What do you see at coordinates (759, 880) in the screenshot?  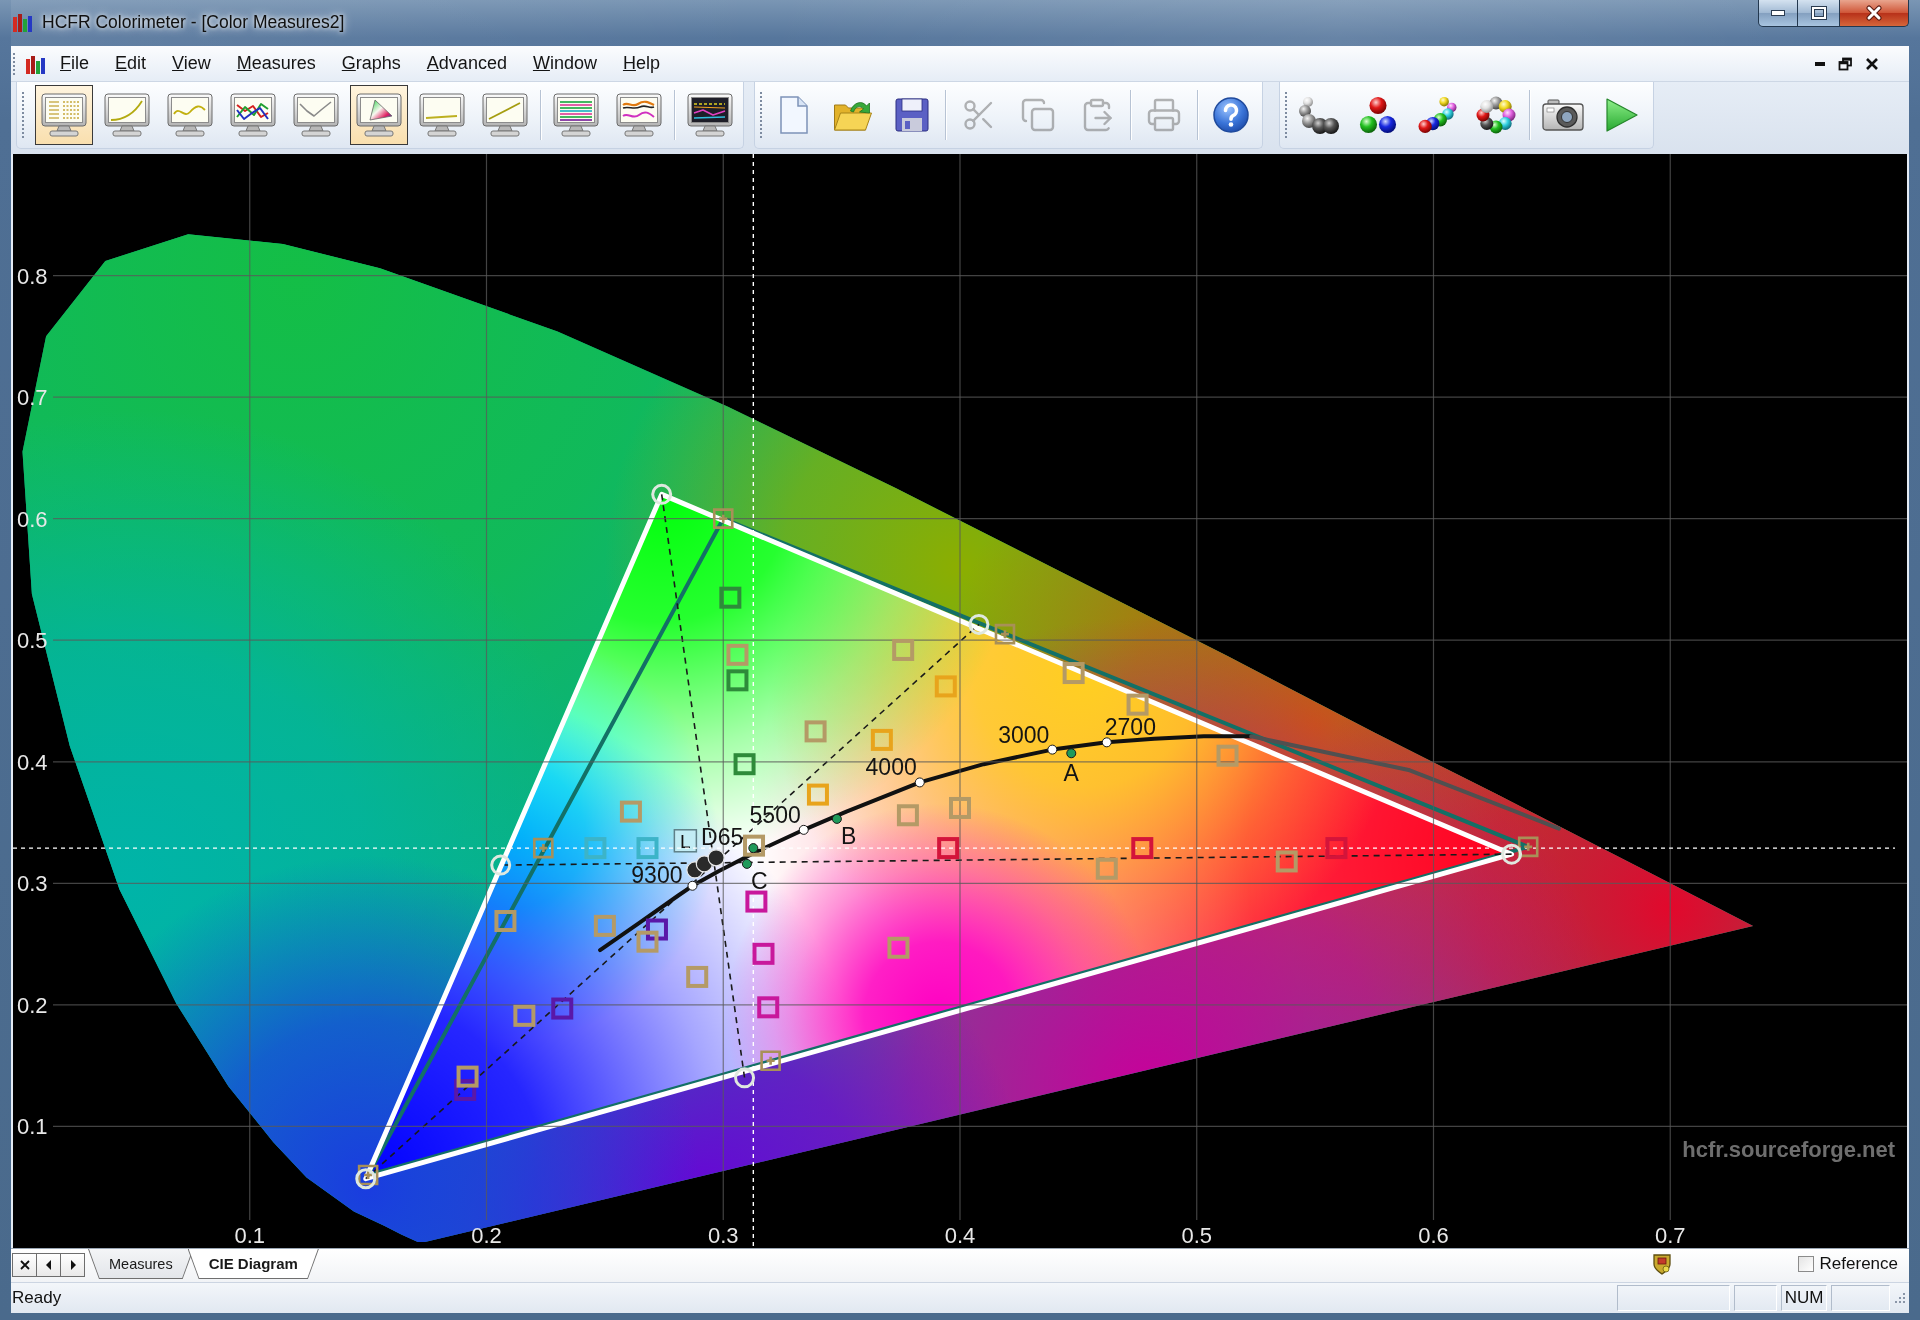 I see `chart-label: C` at bounding box center [759, 880].